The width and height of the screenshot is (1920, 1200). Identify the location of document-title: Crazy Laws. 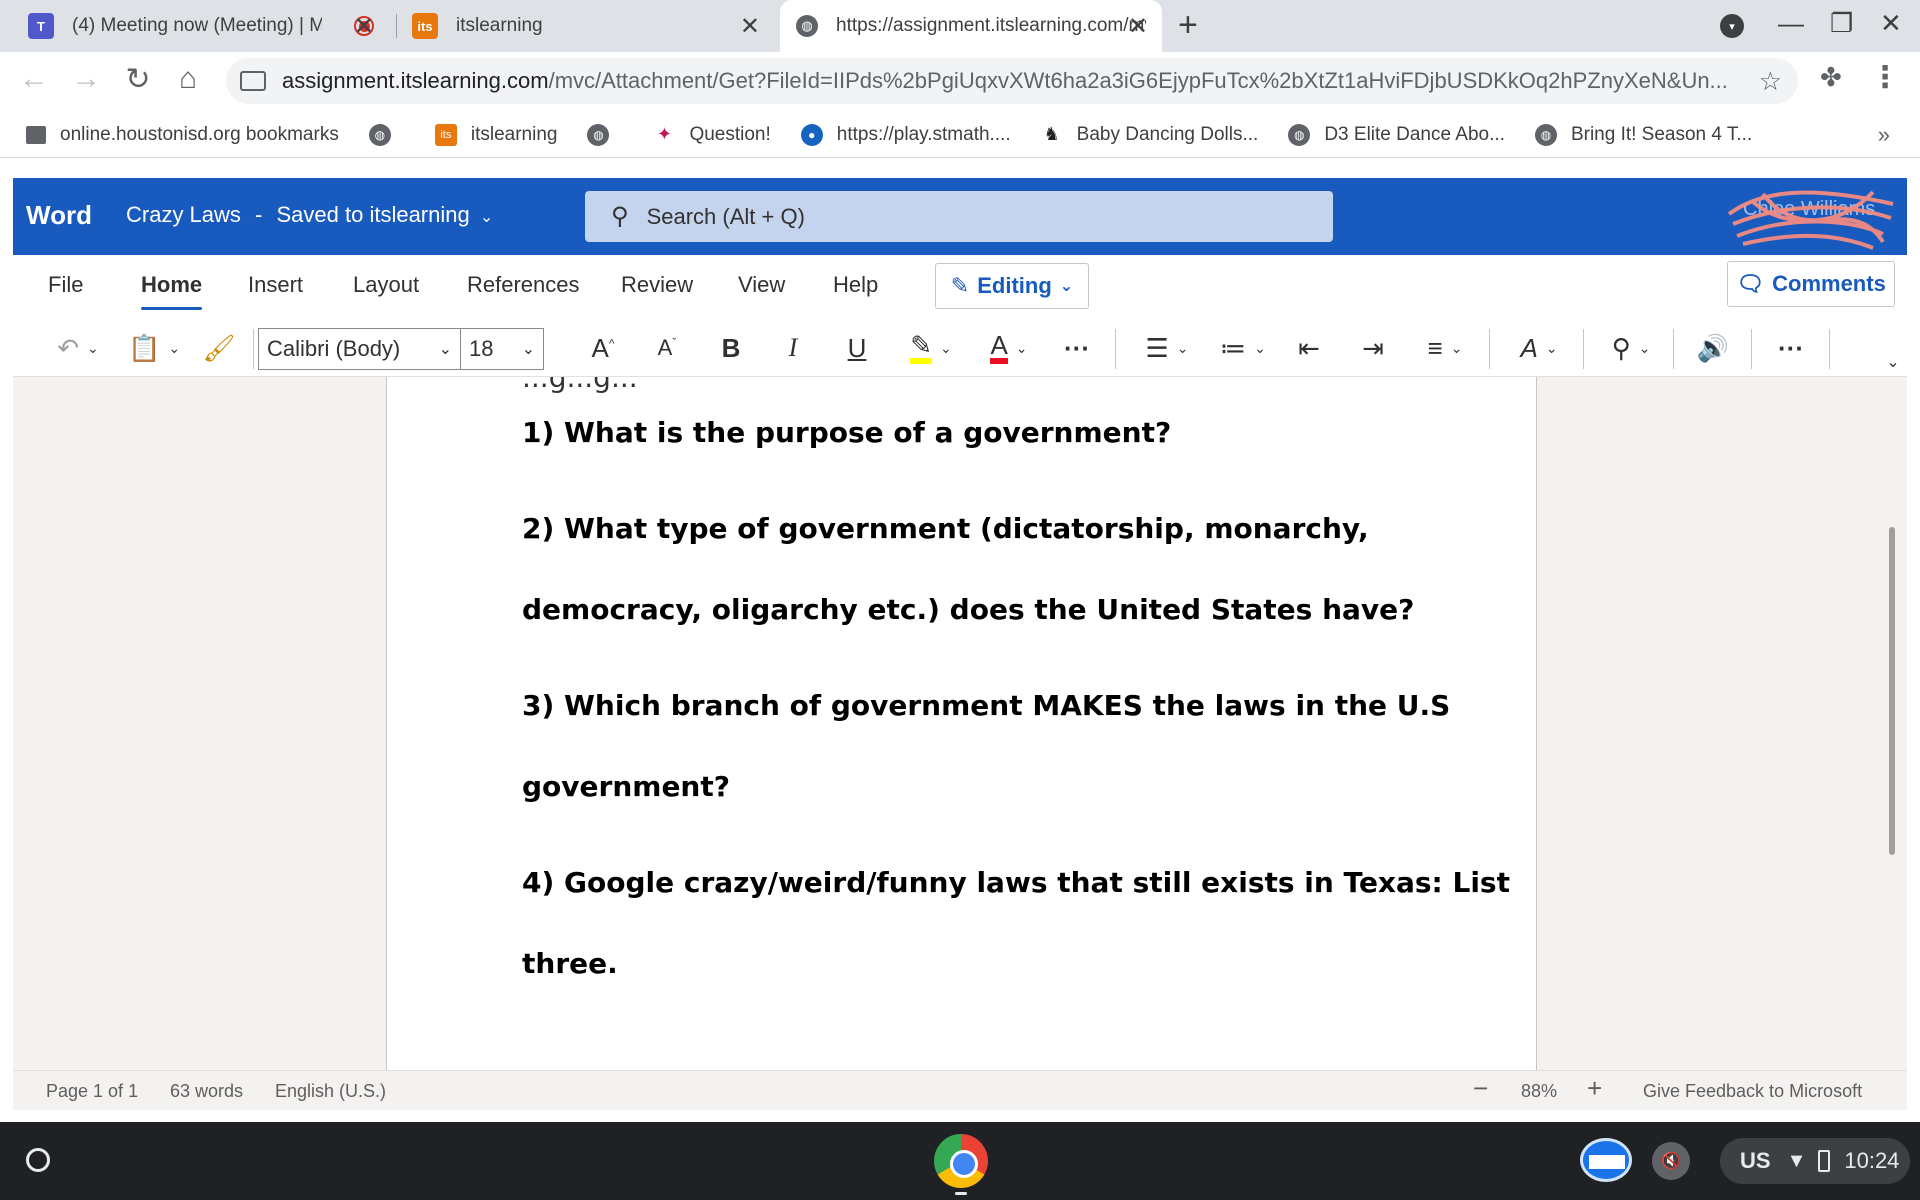
(183, 214).